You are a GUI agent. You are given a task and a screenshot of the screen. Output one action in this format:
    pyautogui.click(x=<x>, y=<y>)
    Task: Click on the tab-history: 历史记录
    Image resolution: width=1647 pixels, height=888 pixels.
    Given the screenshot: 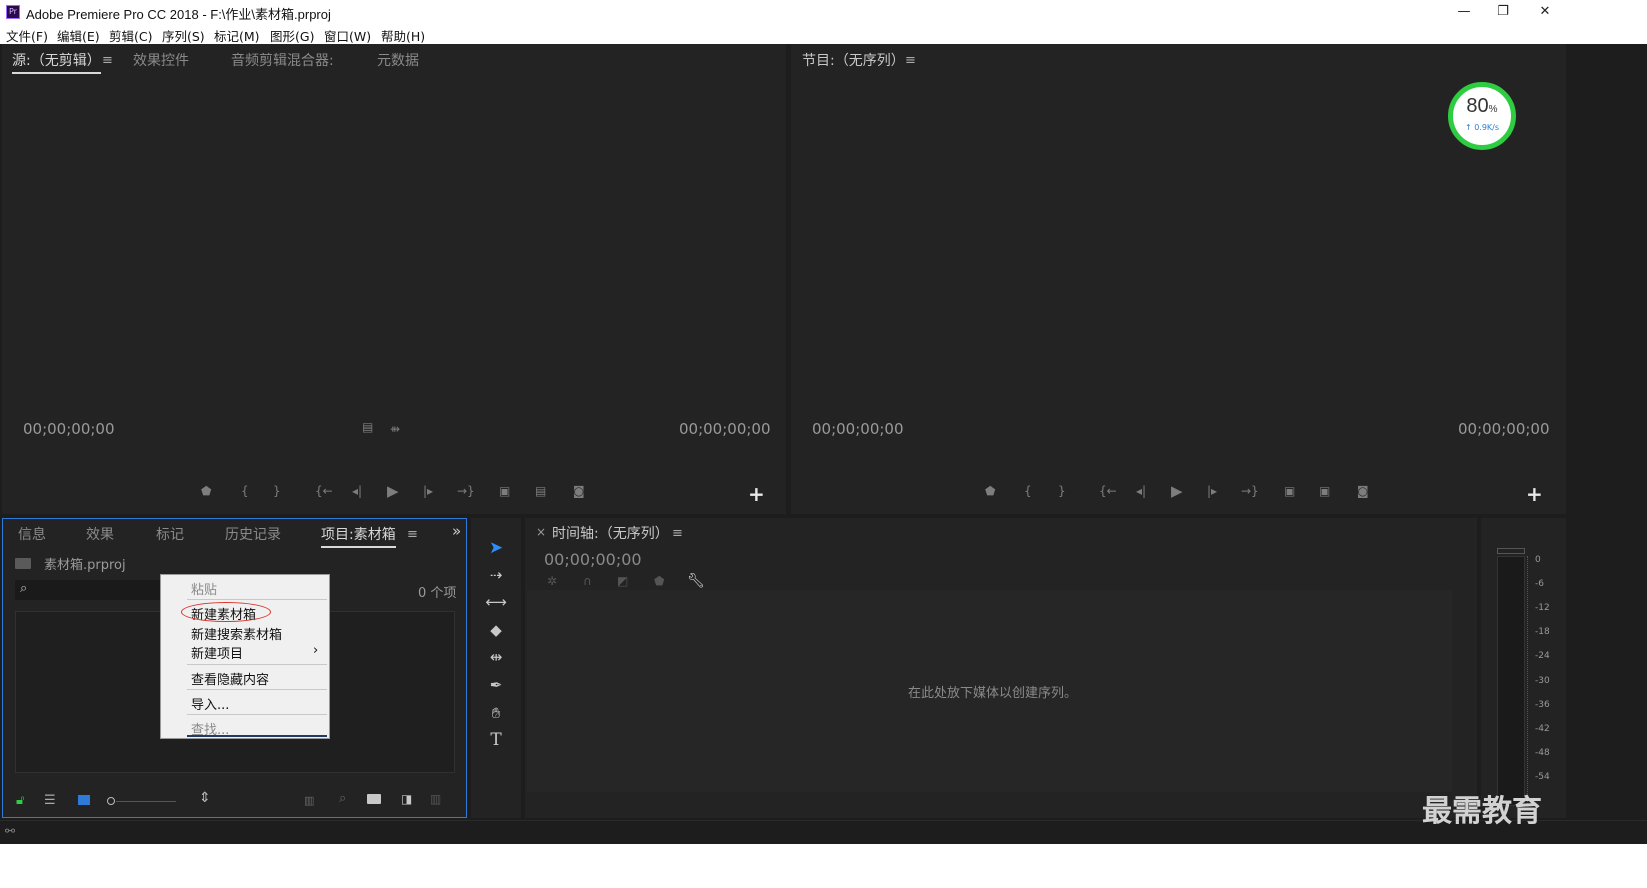 What is the action you would take?
    pyautogui.click(x=253, y=534)
    